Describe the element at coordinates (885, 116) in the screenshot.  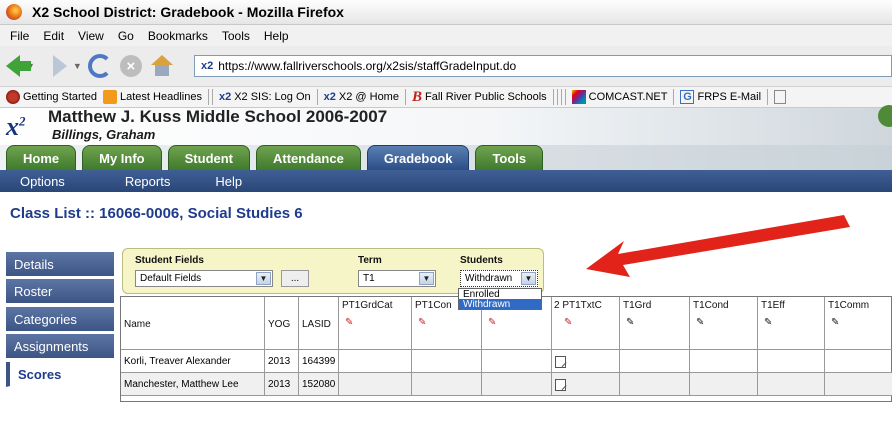
I see `help-bubble-icon` at that location.